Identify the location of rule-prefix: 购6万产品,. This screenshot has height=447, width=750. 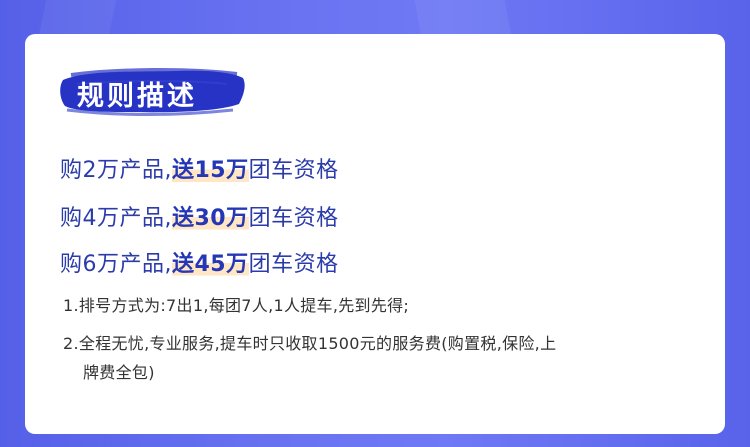
(116, 264).